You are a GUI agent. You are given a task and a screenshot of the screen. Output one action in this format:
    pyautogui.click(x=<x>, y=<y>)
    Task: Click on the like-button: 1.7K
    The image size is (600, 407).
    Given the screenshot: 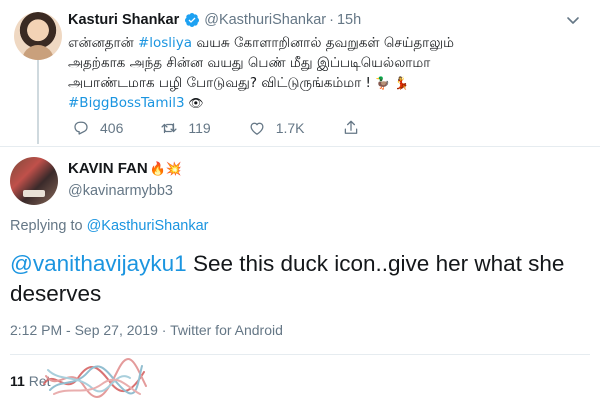 What is the action you would take?
    pyautogui.click(x=276, y=128)
    